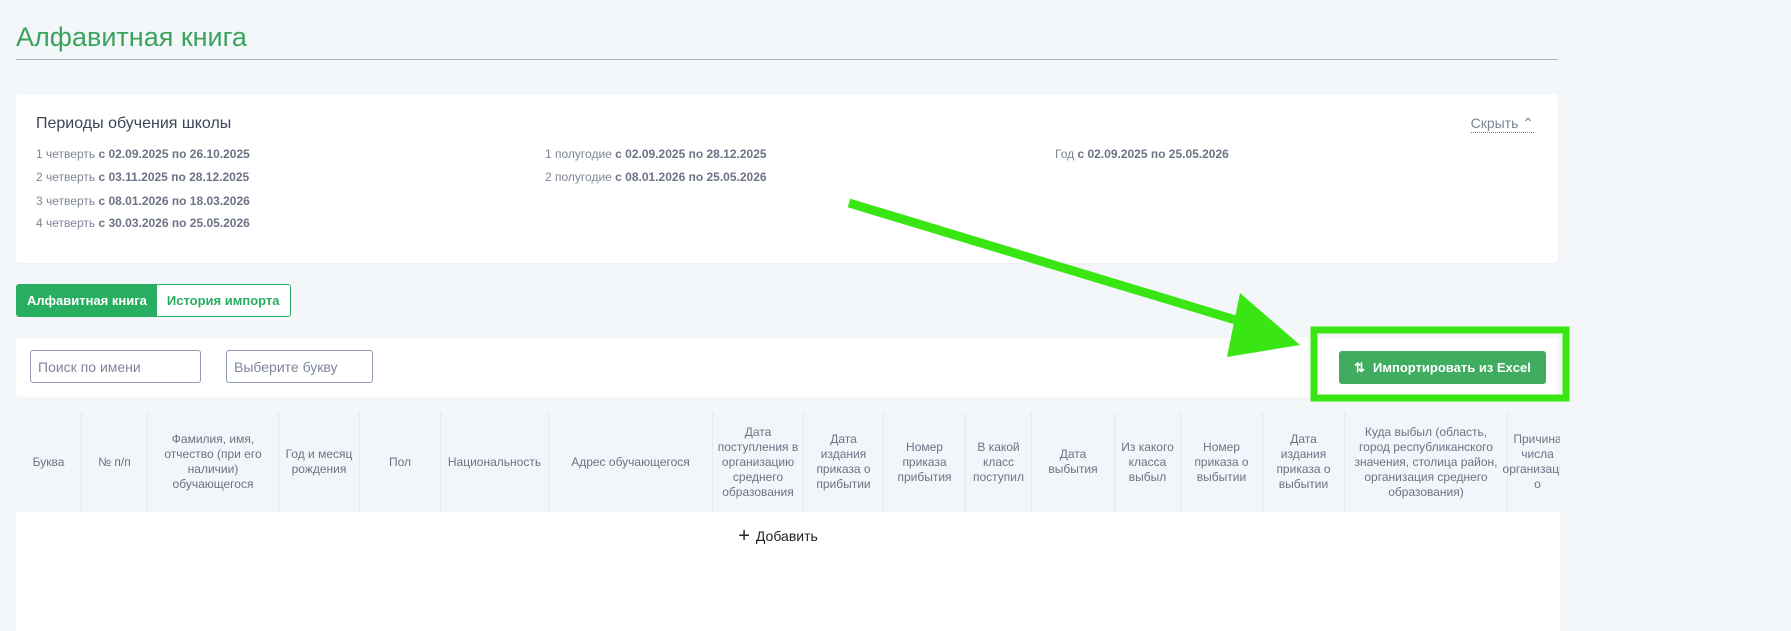 This screenshot has width=1791, height=631. I want to click on import-excel-button: ⇅ Импортировать из Excel, so click(1442, 367).